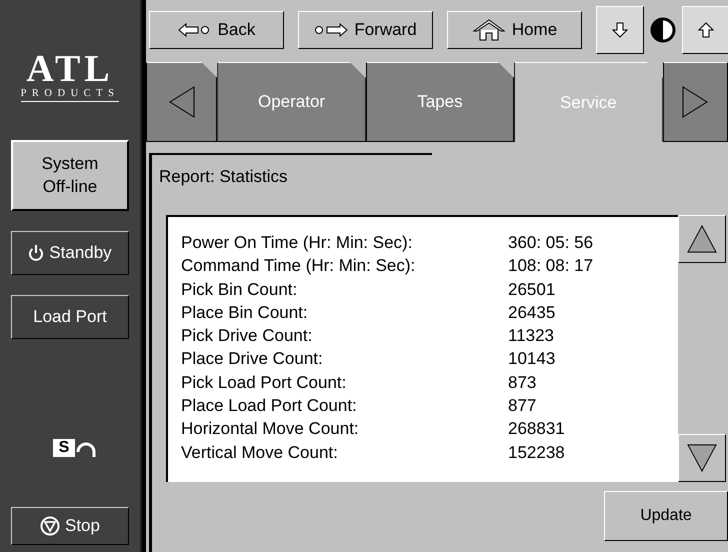  I want to click on stat-label: Pick Load Port Count:, so click(264, 383).